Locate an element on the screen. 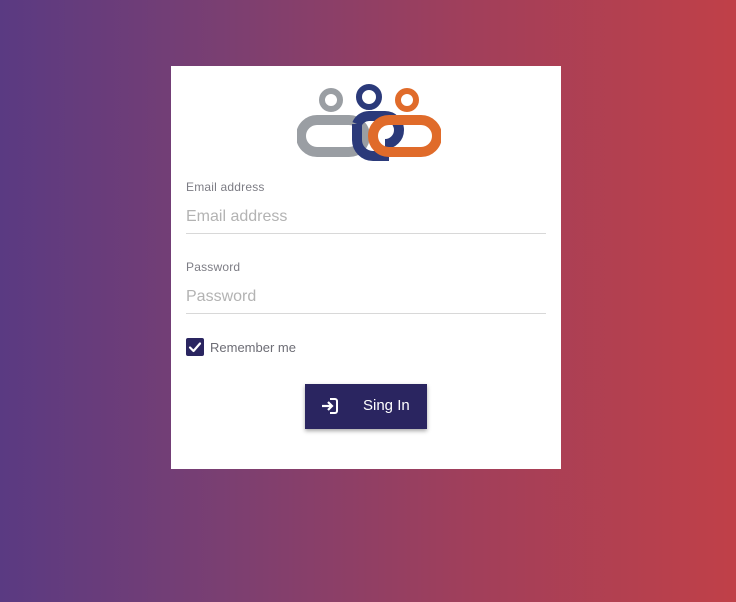 Image resolution: width=736 pixels, height=602 pixels. remember-me-label: Remember me is located at coordinates (253, 347).